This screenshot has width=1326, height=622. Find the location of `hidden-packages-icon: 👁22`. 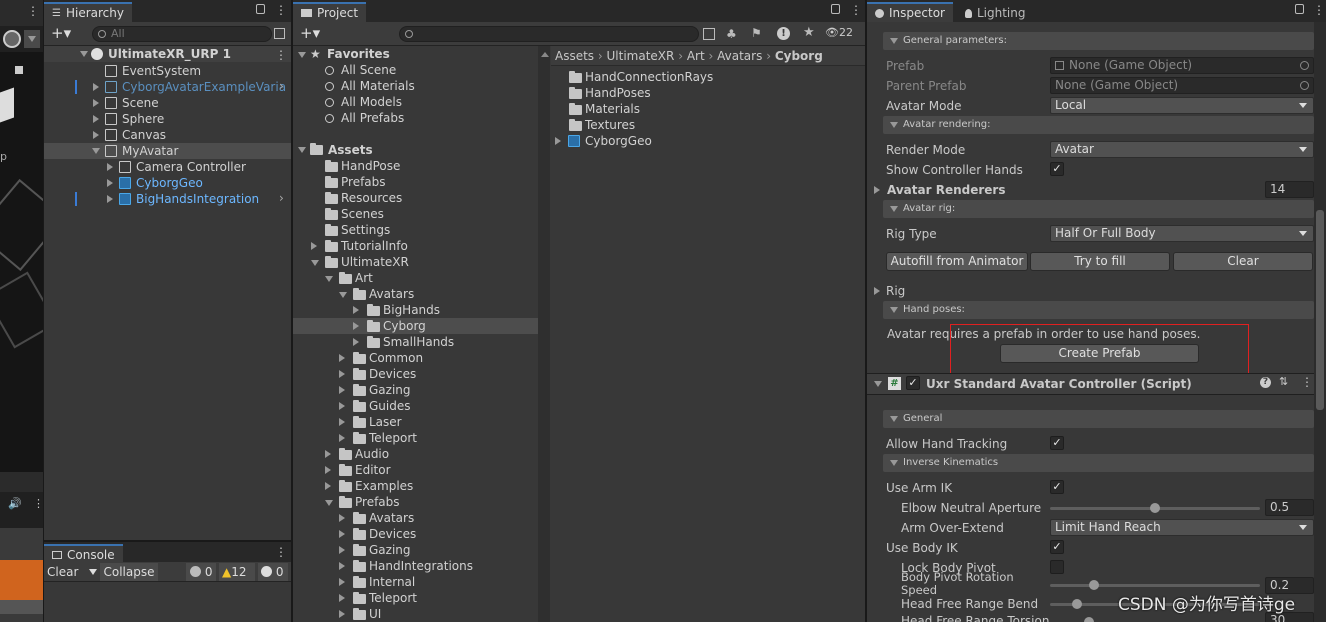

hidden-packages-icon: 👁22 is located at coordinates (839, 32).